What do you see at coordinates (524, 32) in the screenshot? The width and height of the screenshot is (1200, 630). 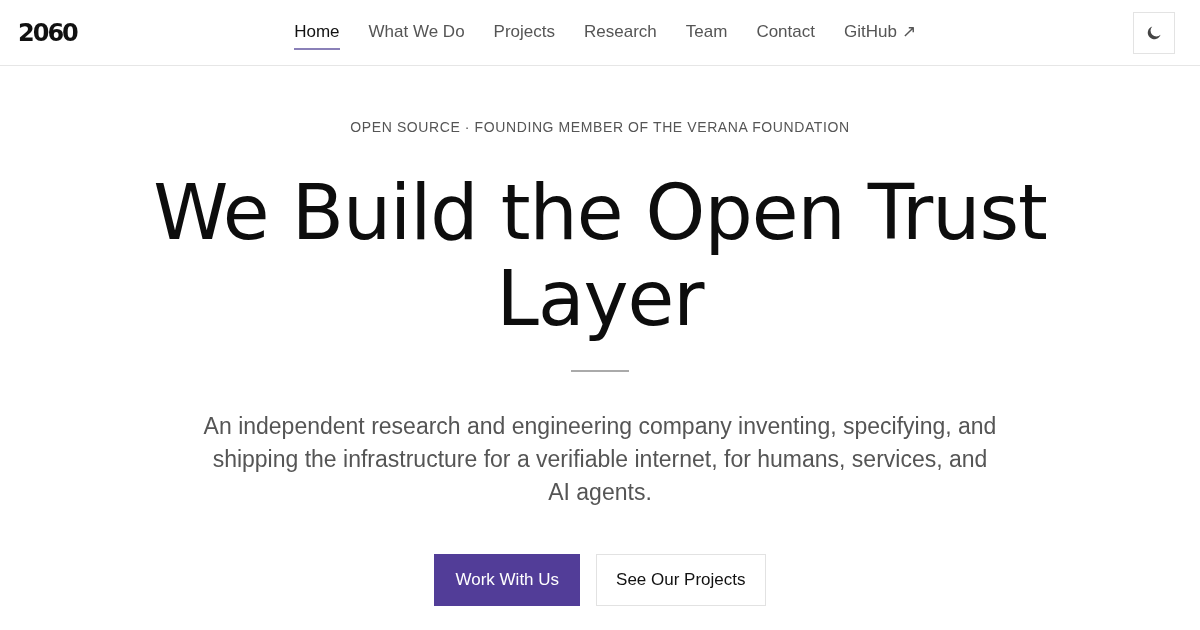 I see `nav-link: Projects` at bounding box center [524, 32].